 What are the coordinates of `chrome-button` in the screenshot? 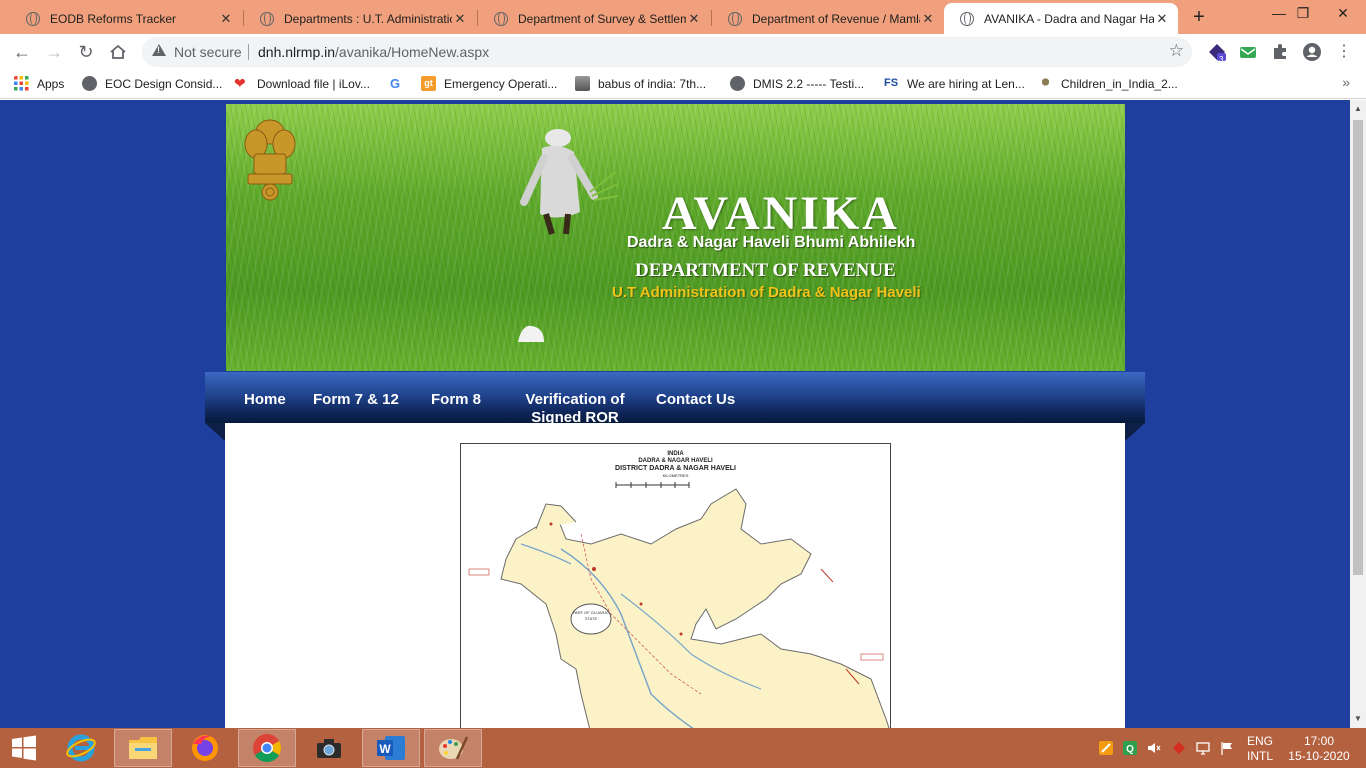 It's located at (267, 748).